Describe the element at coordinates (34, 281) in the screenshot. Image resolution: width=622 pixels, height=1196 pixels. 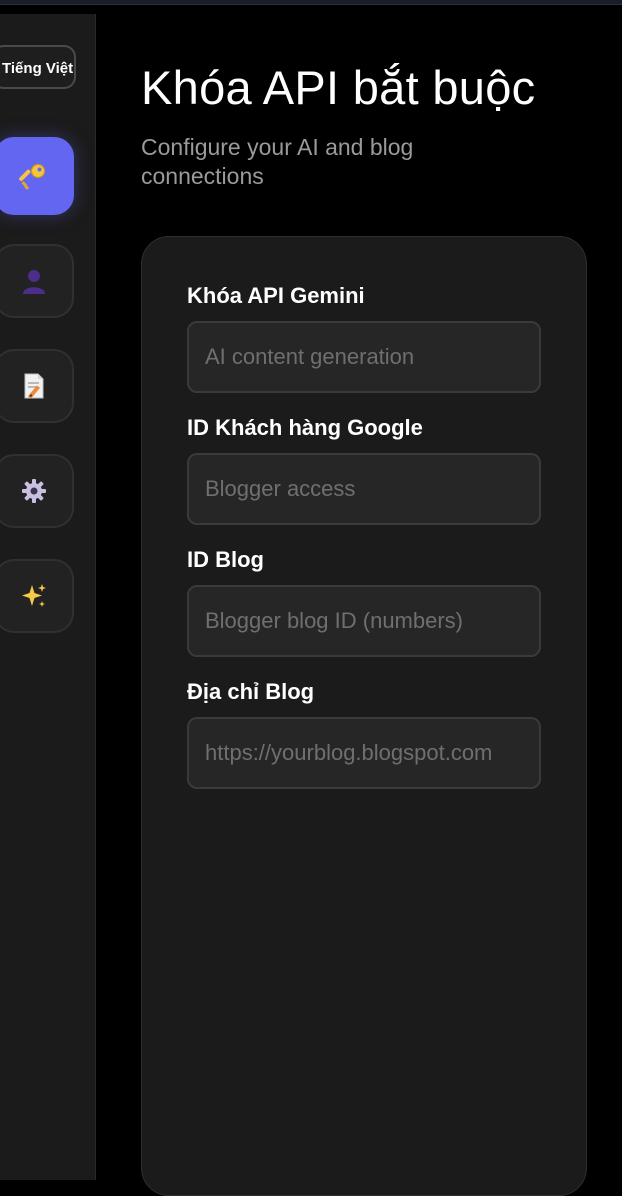
I see `user-icon` at that location.